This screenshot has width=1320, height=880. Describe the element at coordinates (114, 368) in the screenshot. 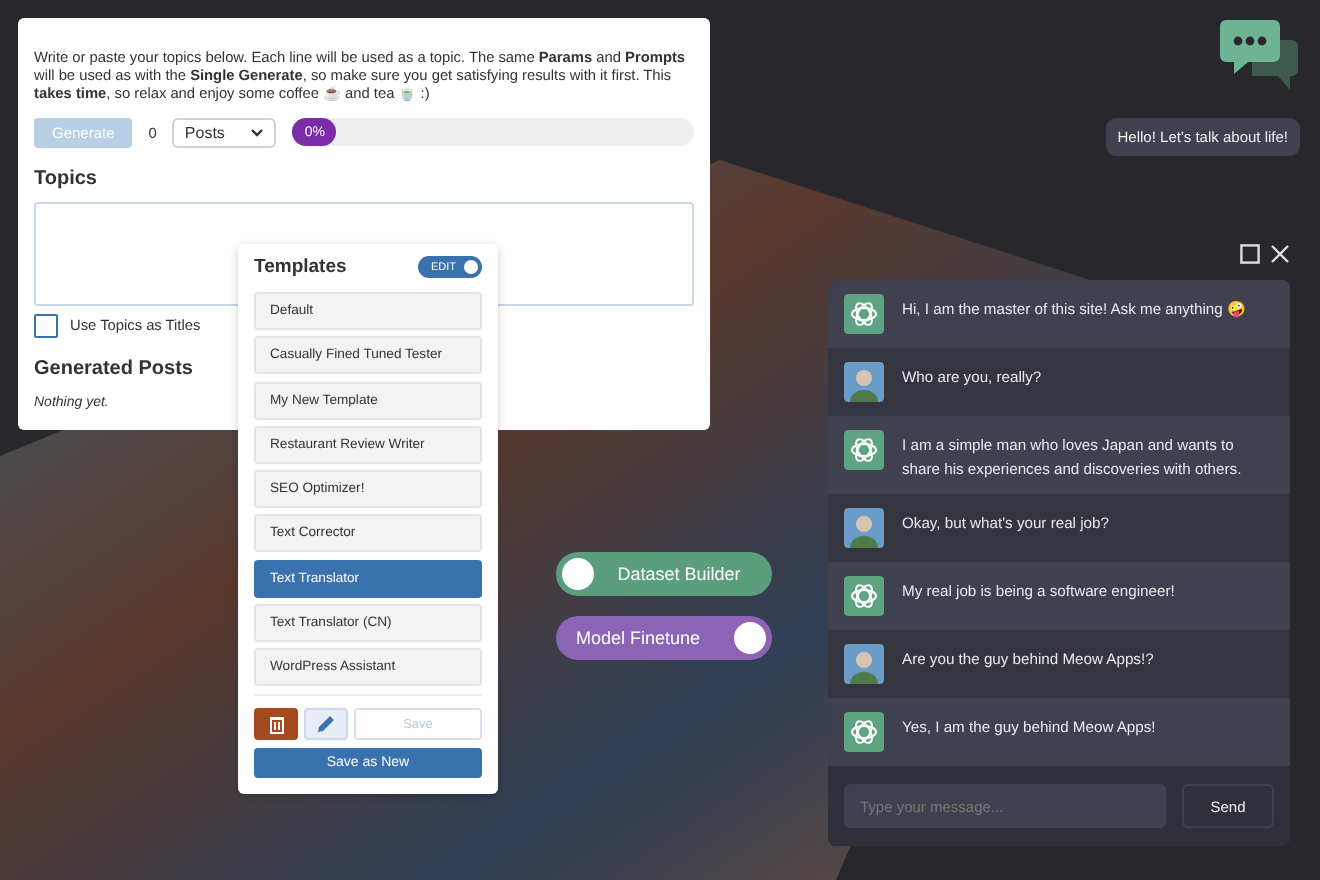

I see `generated-posts-heading: Generated Posts` at that location.